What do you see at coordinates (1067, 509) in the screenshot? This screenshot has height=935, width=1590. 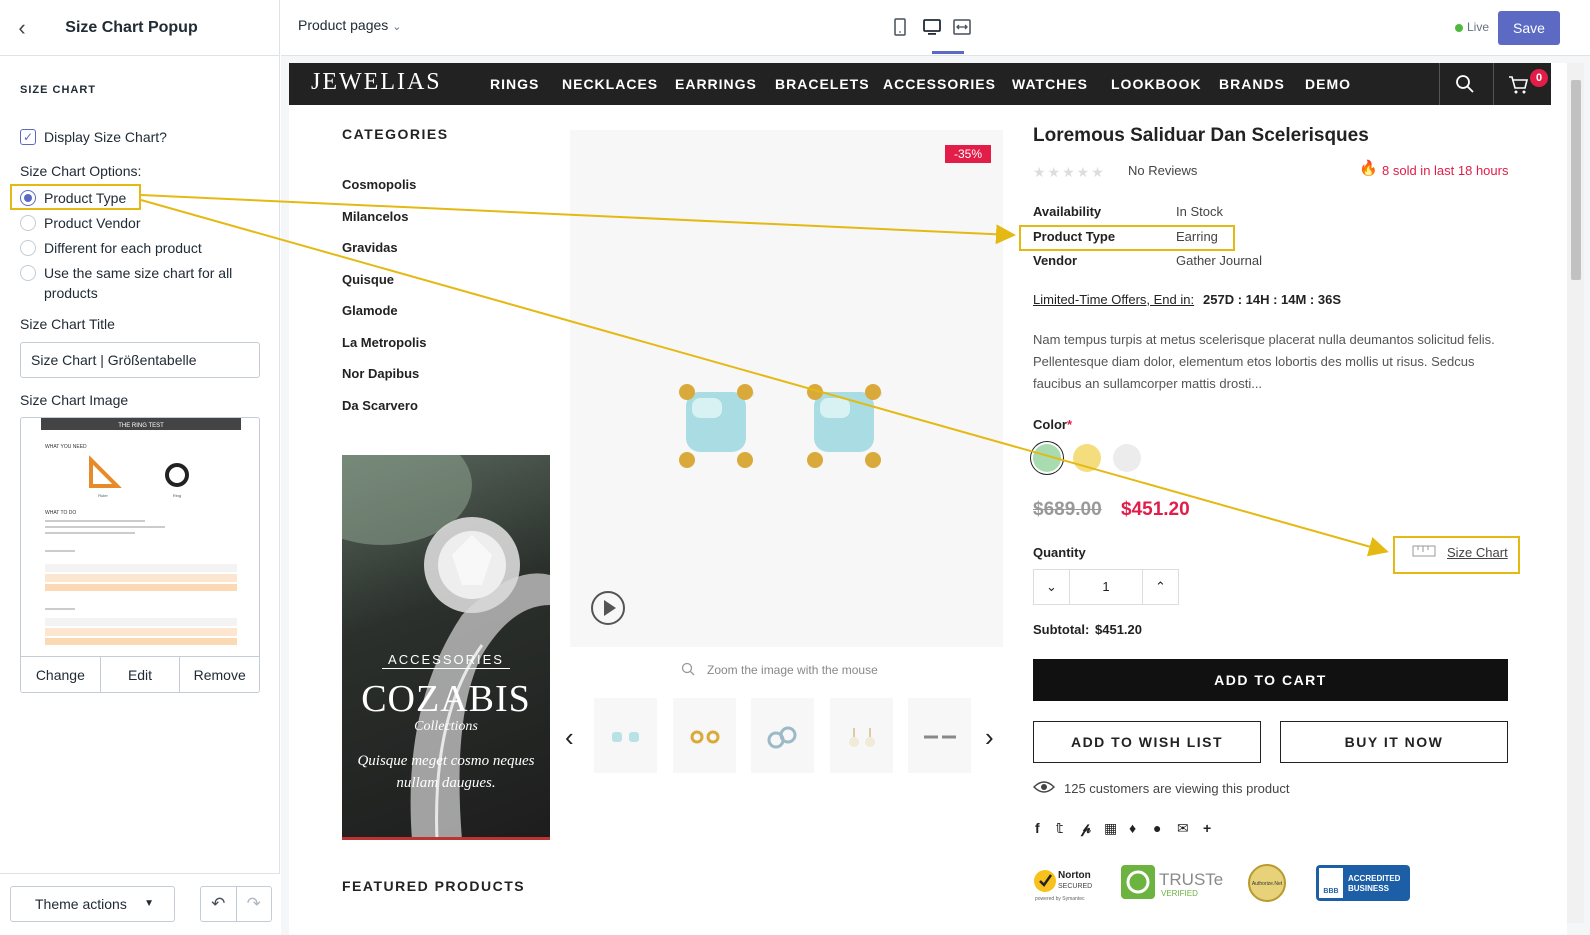 I see `price-original: $689.00` at bounding box center [1067, 509].